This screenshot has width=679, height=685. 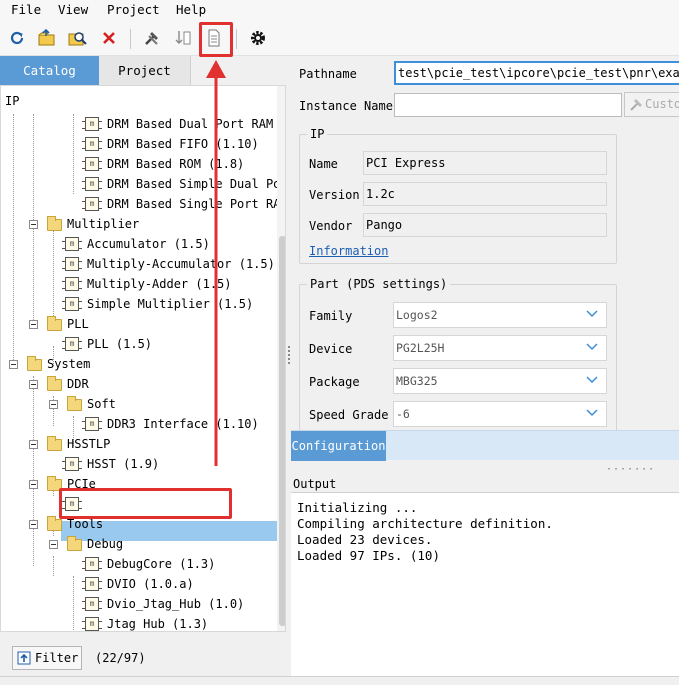 What do you see at coordinates (417, 315) in the screenshot?
I see `family-select-value: Logos2` at bounding box center [417, 315].